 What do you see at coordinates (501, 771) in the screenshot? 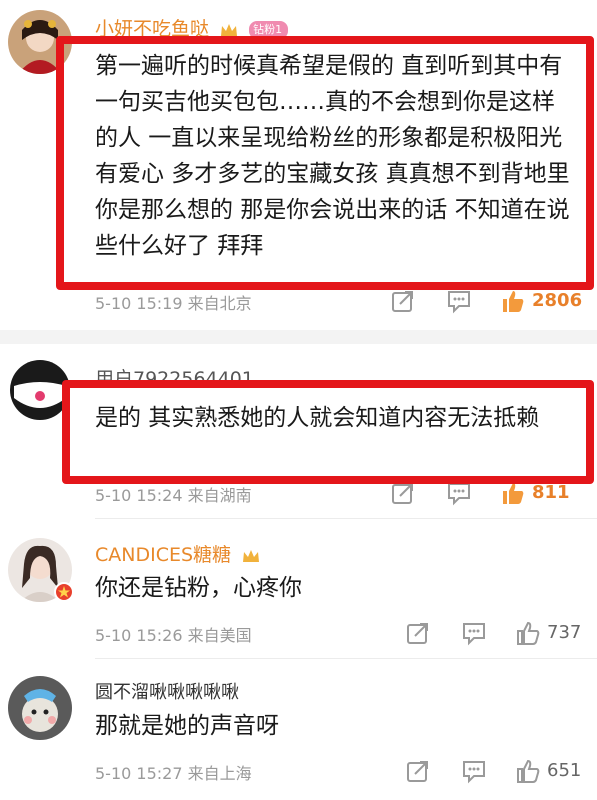
I see `comment-actions: 651` at bounding box center [501, 771].